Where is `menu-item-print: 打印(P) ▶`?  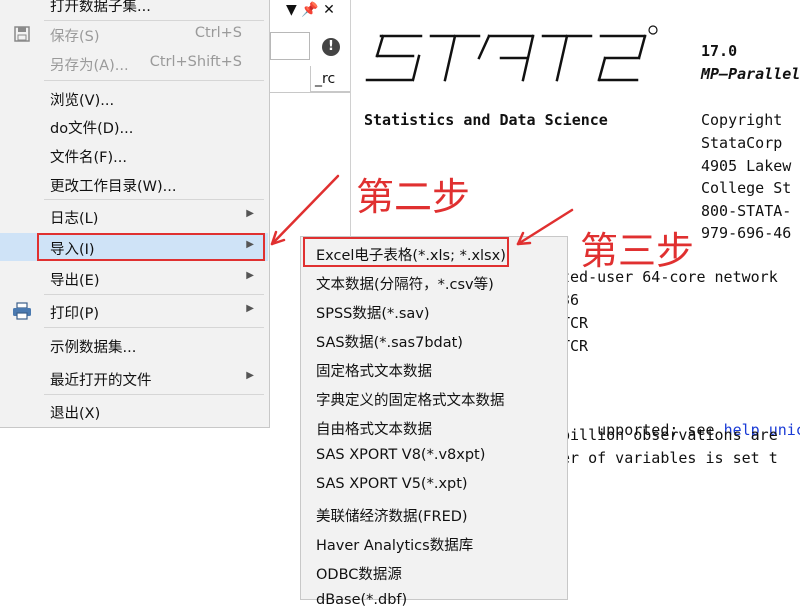
menu-item-print: 打印(P) ▶ is located at coordinates (134, 311).